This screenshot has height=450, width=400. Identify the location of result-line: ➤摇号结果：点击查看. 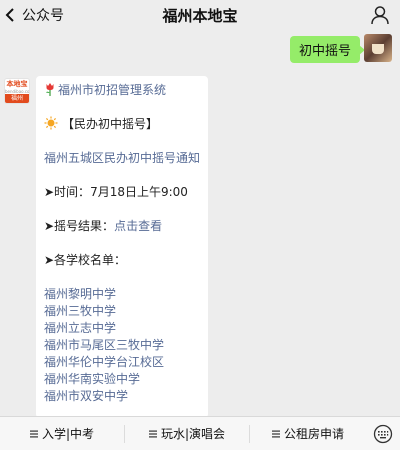
(126, 226).